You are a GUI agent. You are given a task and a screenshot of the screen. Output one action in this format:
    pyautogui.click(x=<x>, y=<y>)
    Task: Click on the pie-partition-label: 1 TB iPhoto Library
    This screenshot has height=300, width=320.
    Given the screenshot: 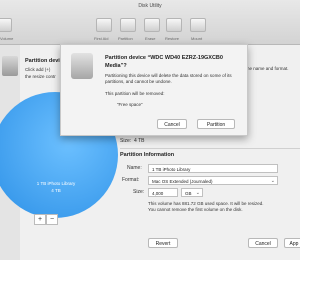 What is the action you would take?
    pyautogui.click(x=56, y=183)
    